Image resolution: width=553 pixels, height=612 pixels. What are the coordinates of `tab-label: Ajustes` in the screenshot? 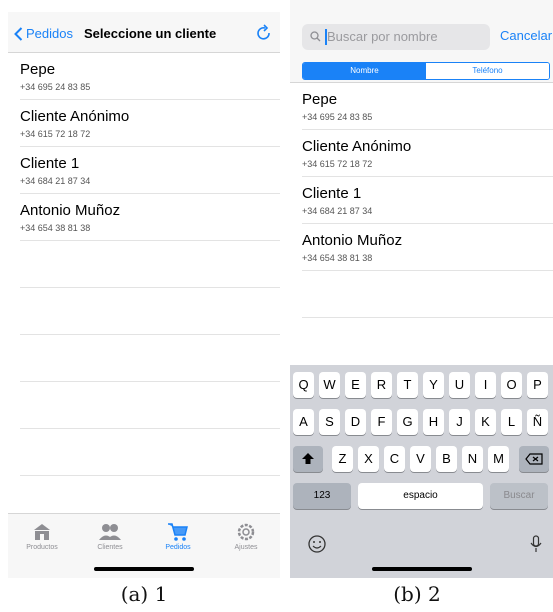 It's located at (246, 547).